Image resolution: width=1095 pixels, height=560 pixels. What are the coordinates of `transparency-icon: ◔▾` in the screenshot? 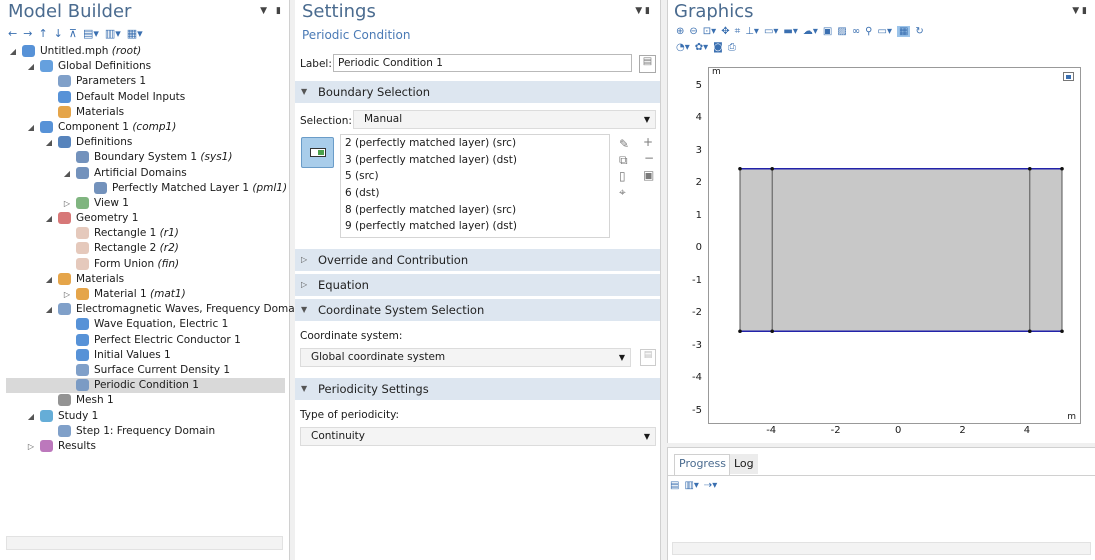 It's located at (683, 47).